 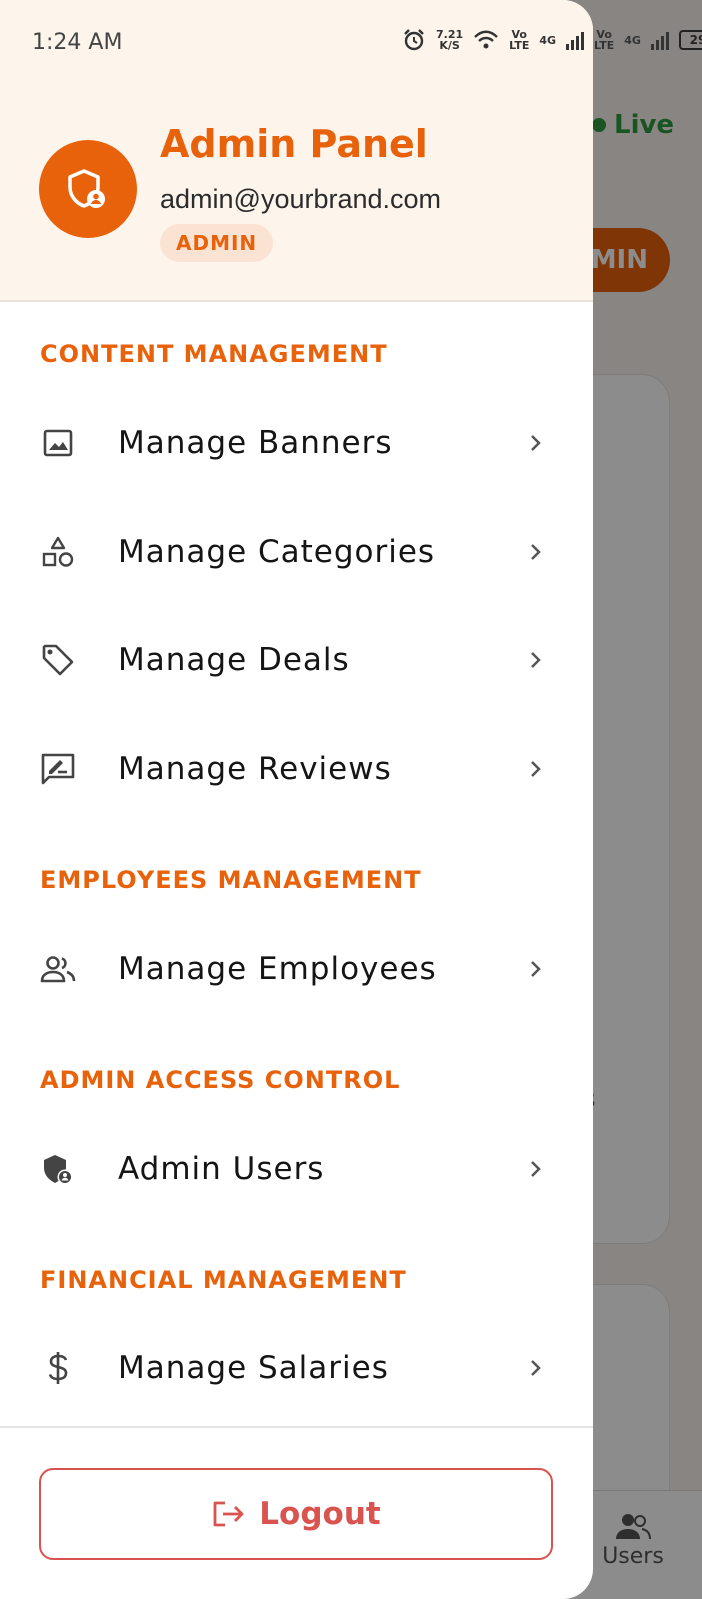 I want to click on menu-item-admin-users: Admin Users, so click(x=296, y=1169).